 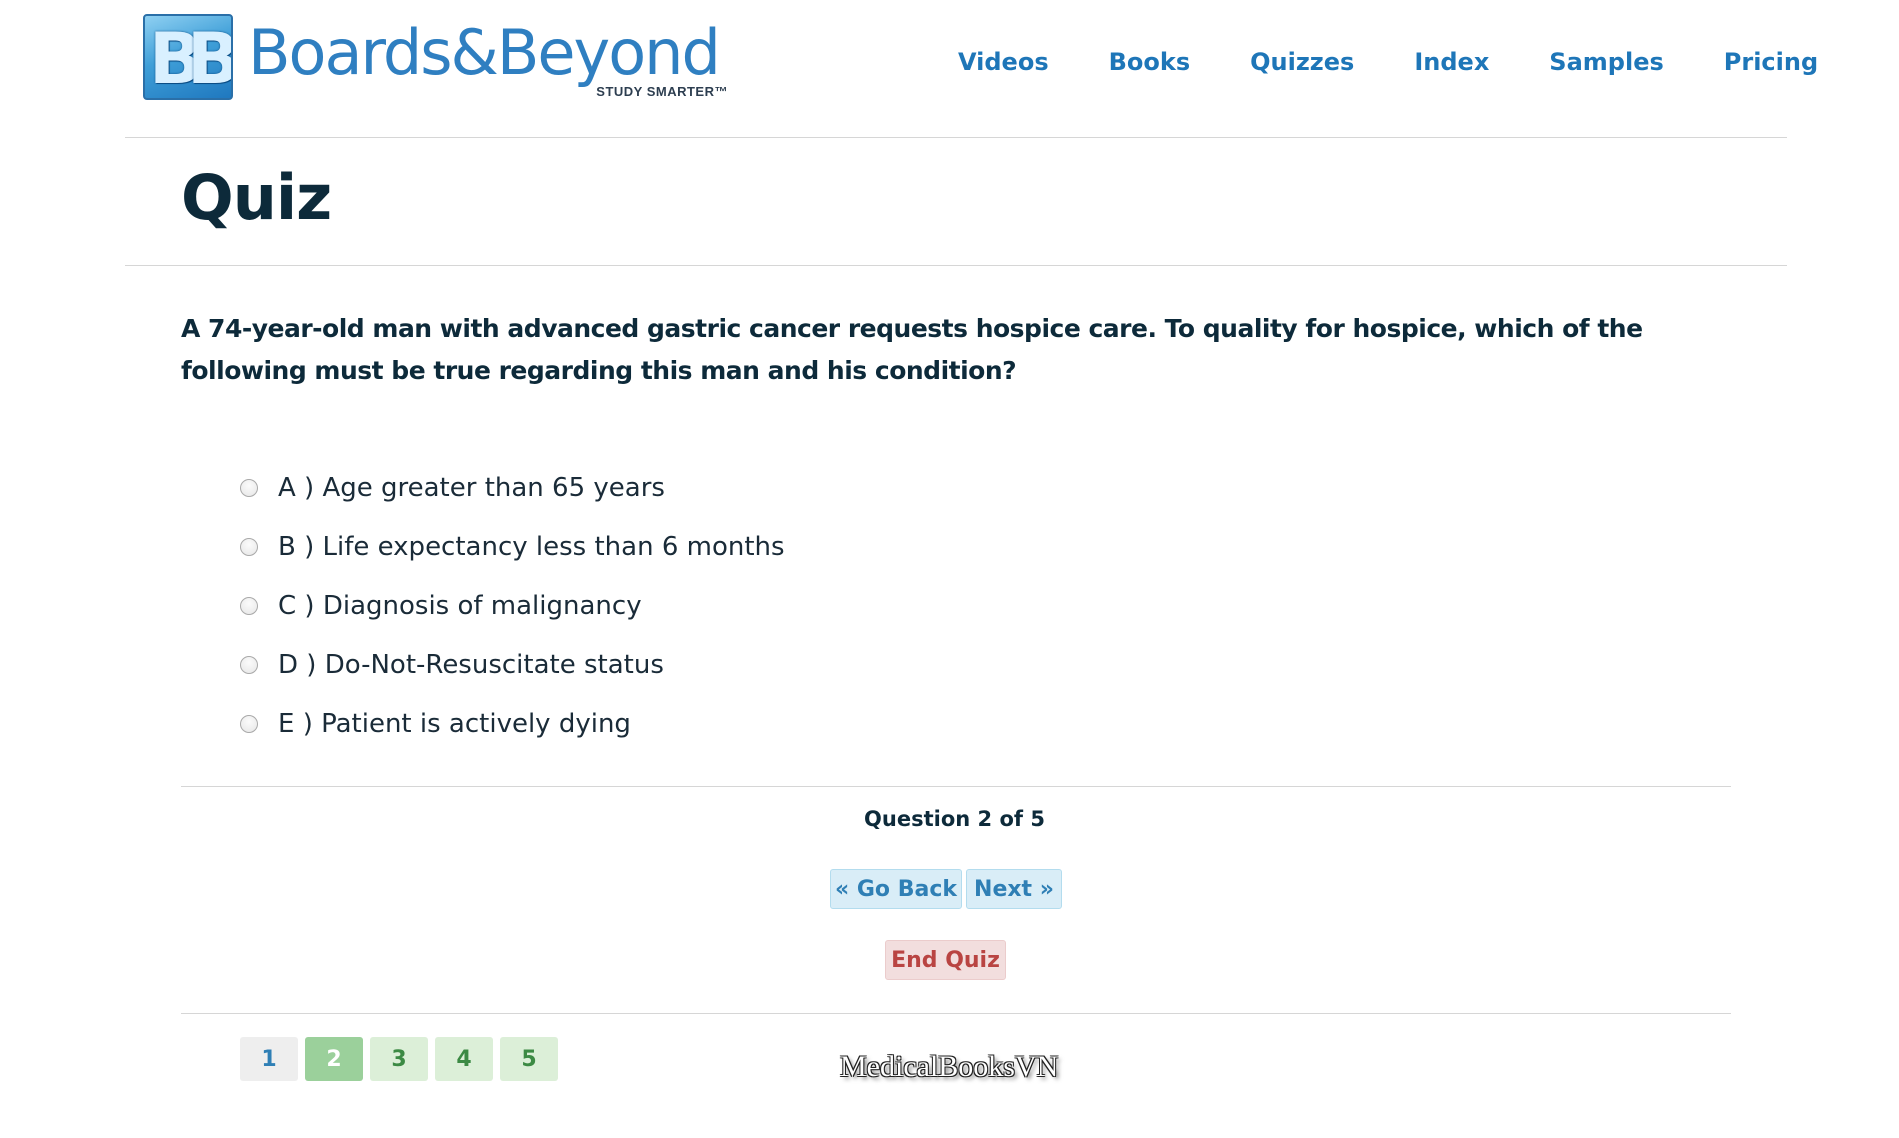 I want to click on option-a: A ) Age greater than 65 years, so click(x=512, y=487).